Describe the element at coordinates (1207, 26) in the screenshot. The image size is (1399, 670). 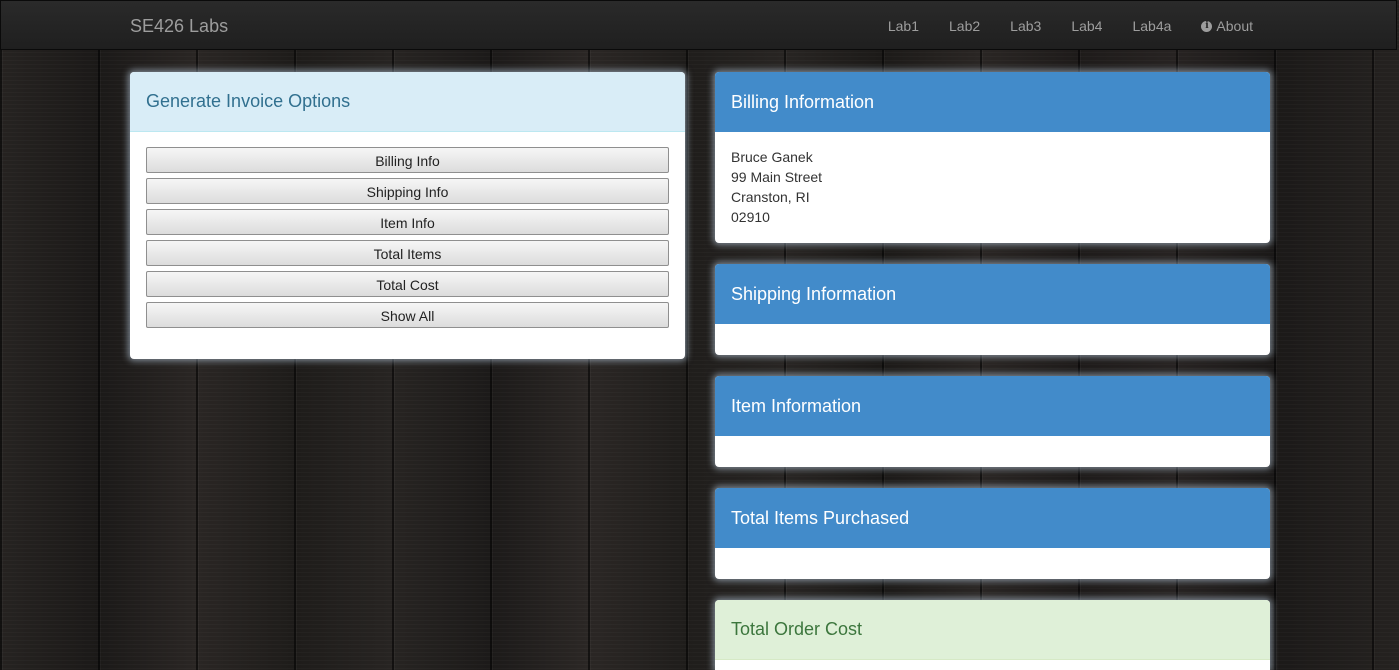
I see `info-circle-icon: i` at that location.